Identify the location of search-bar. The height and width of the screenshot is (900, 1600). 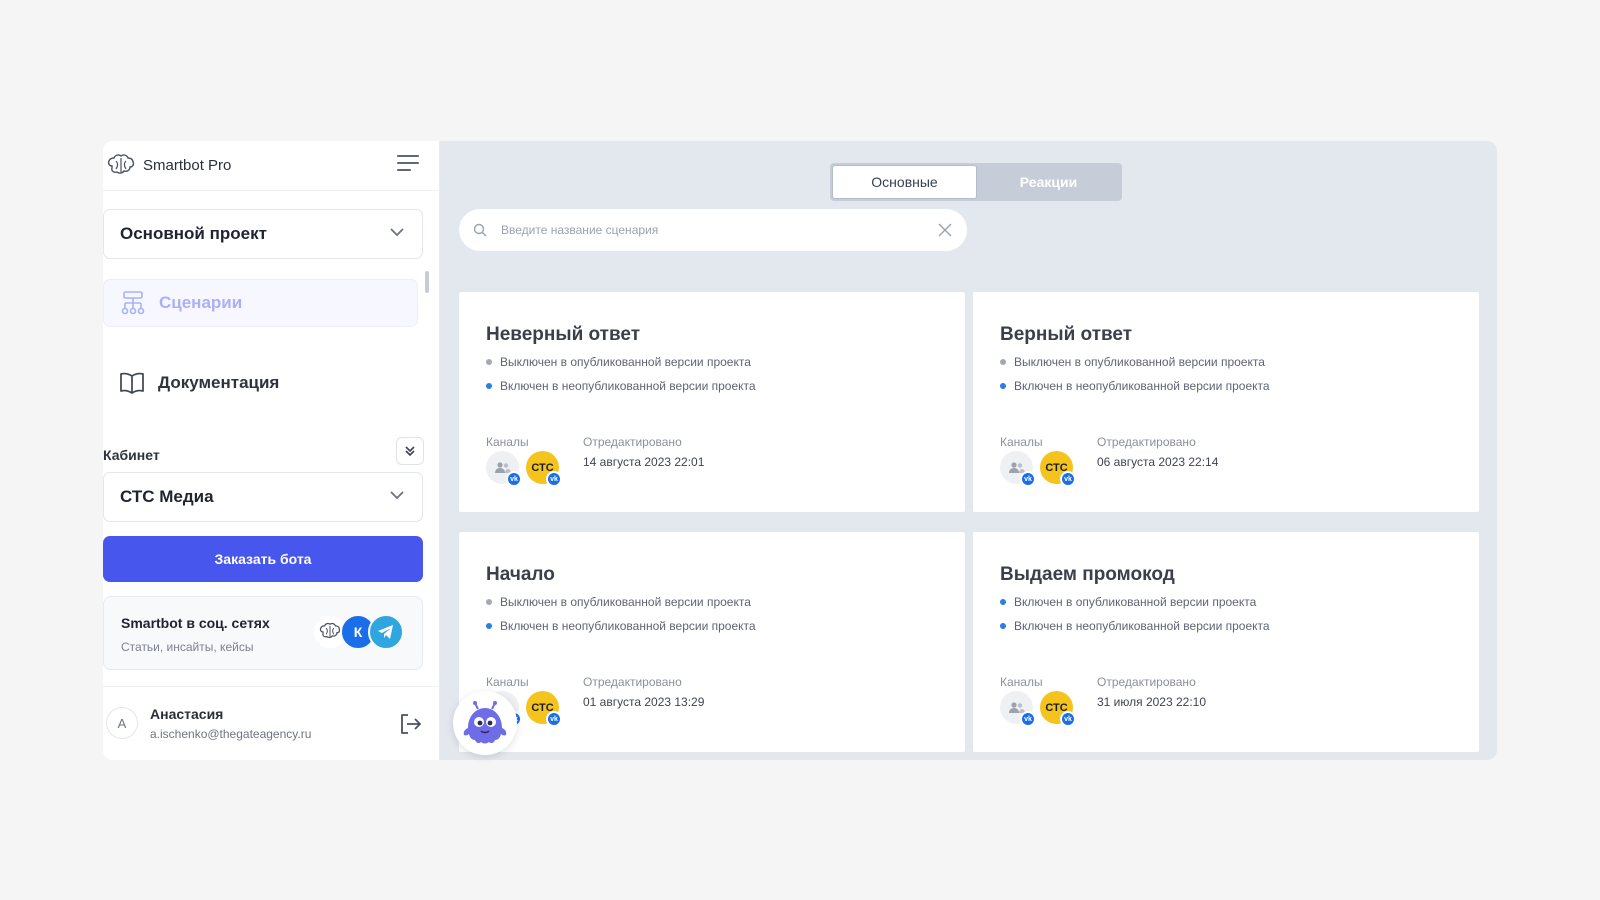
(713, 230).